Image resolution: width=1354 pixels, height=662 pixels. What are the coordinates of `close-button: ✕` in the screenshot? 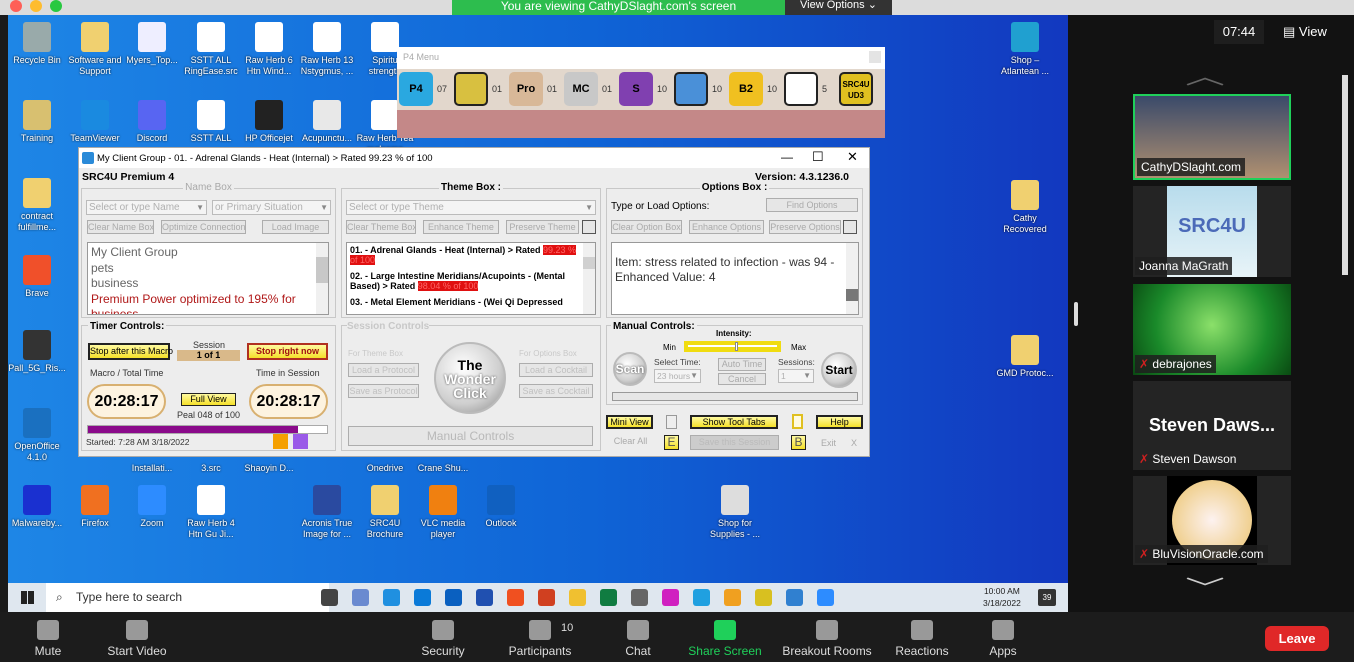 It's located at (852, 157).